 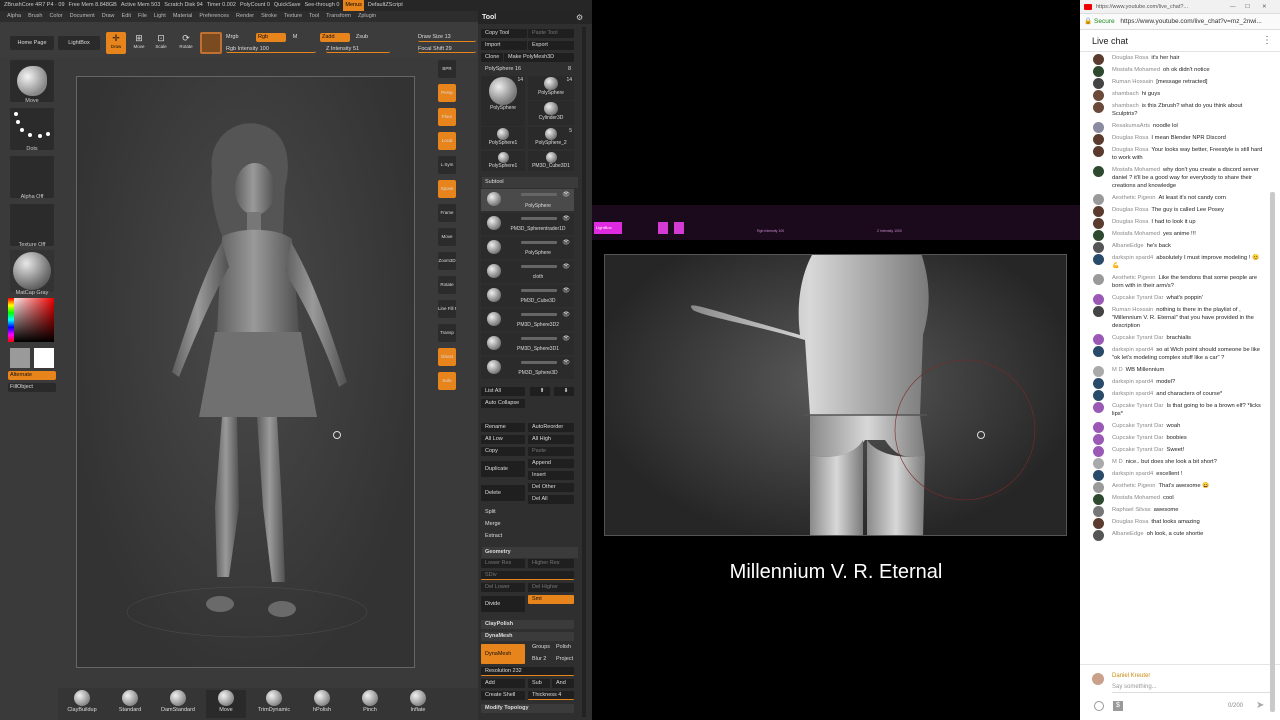 I want to click on chat-author: M D, so click(x=1117, y=462).